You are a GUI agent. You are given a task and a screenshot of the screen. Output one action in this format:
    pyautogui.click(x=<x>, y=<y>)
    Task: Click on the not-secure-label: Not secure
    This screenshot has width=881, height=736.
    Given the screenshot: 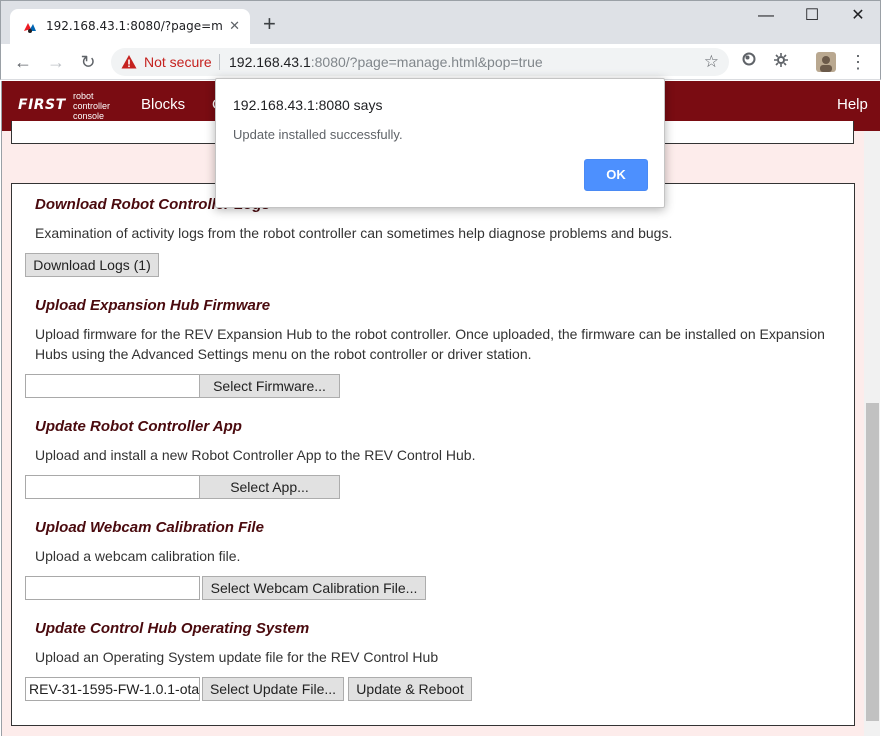 What is the action you would take?
    pyautogui.click(x=178, y=62)
    